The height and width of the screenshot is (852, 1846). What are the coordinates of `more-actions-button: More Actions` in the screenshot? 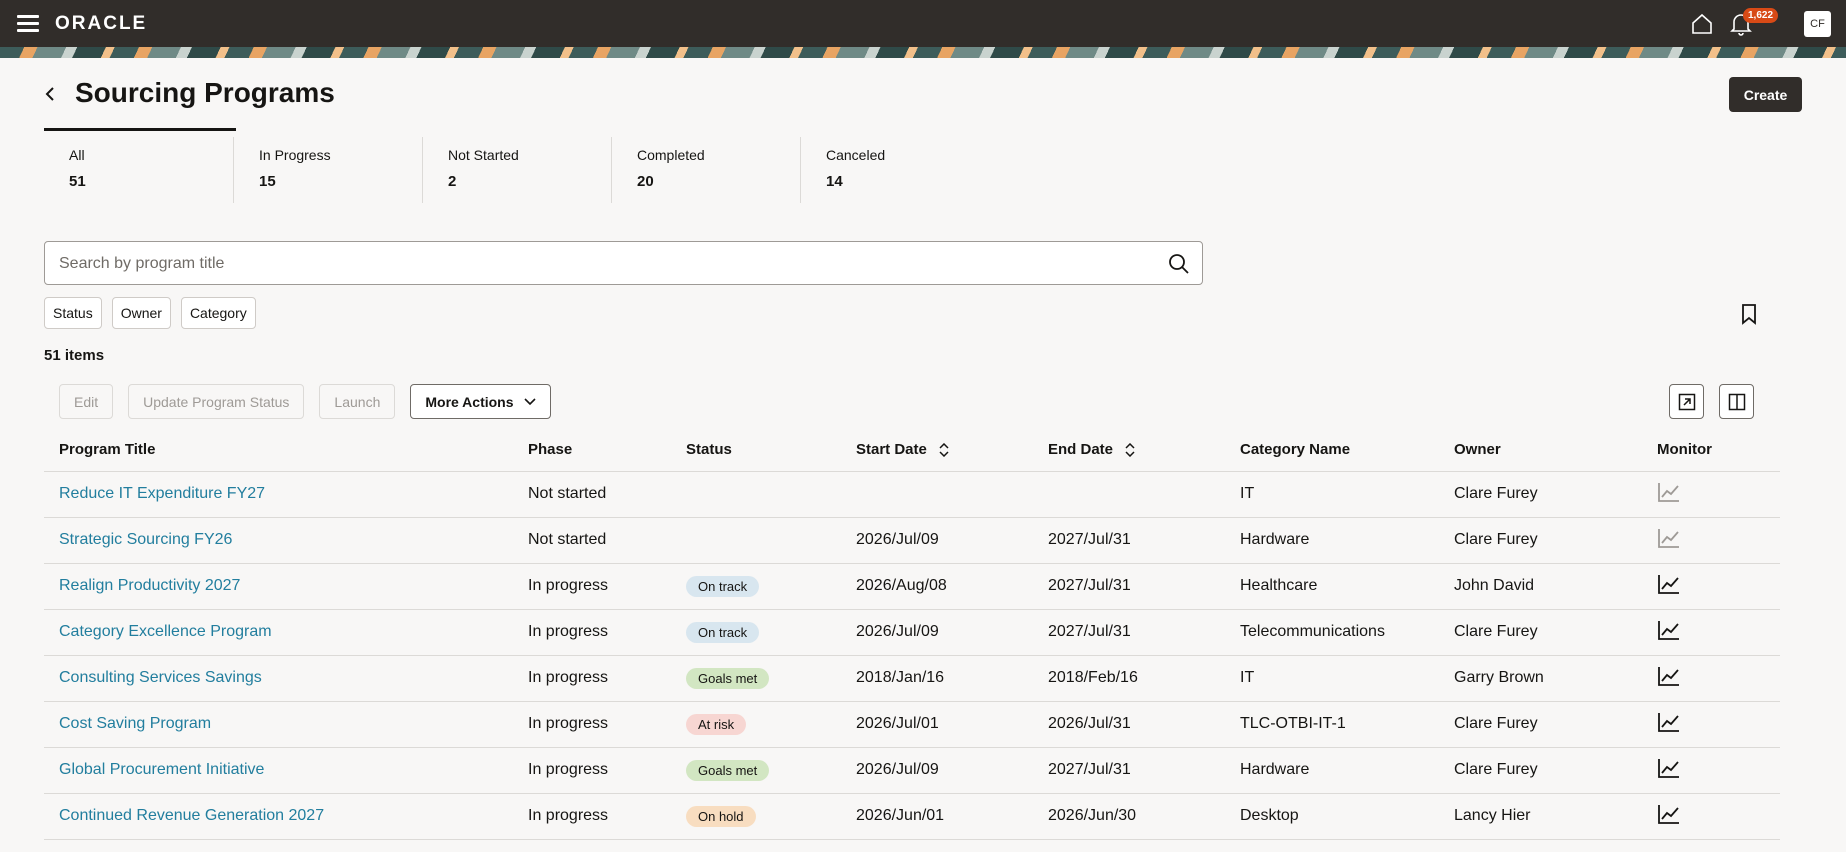 It's located at (480, 401).